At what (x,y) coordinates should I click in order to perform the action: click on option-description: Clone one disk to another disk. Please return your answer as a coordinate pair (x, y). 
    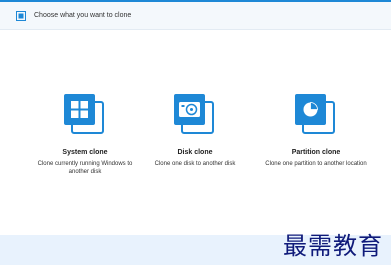
    Looking at the image, I should click on (195, 164).